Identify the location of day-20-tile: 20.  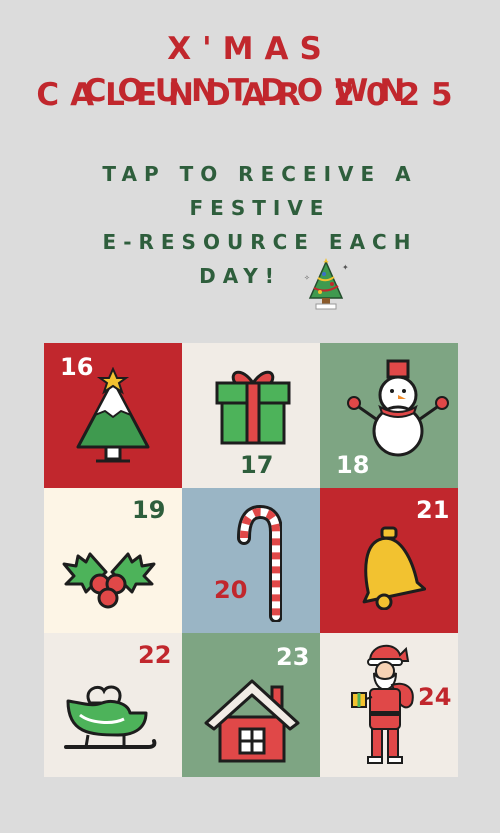
(251, 560).